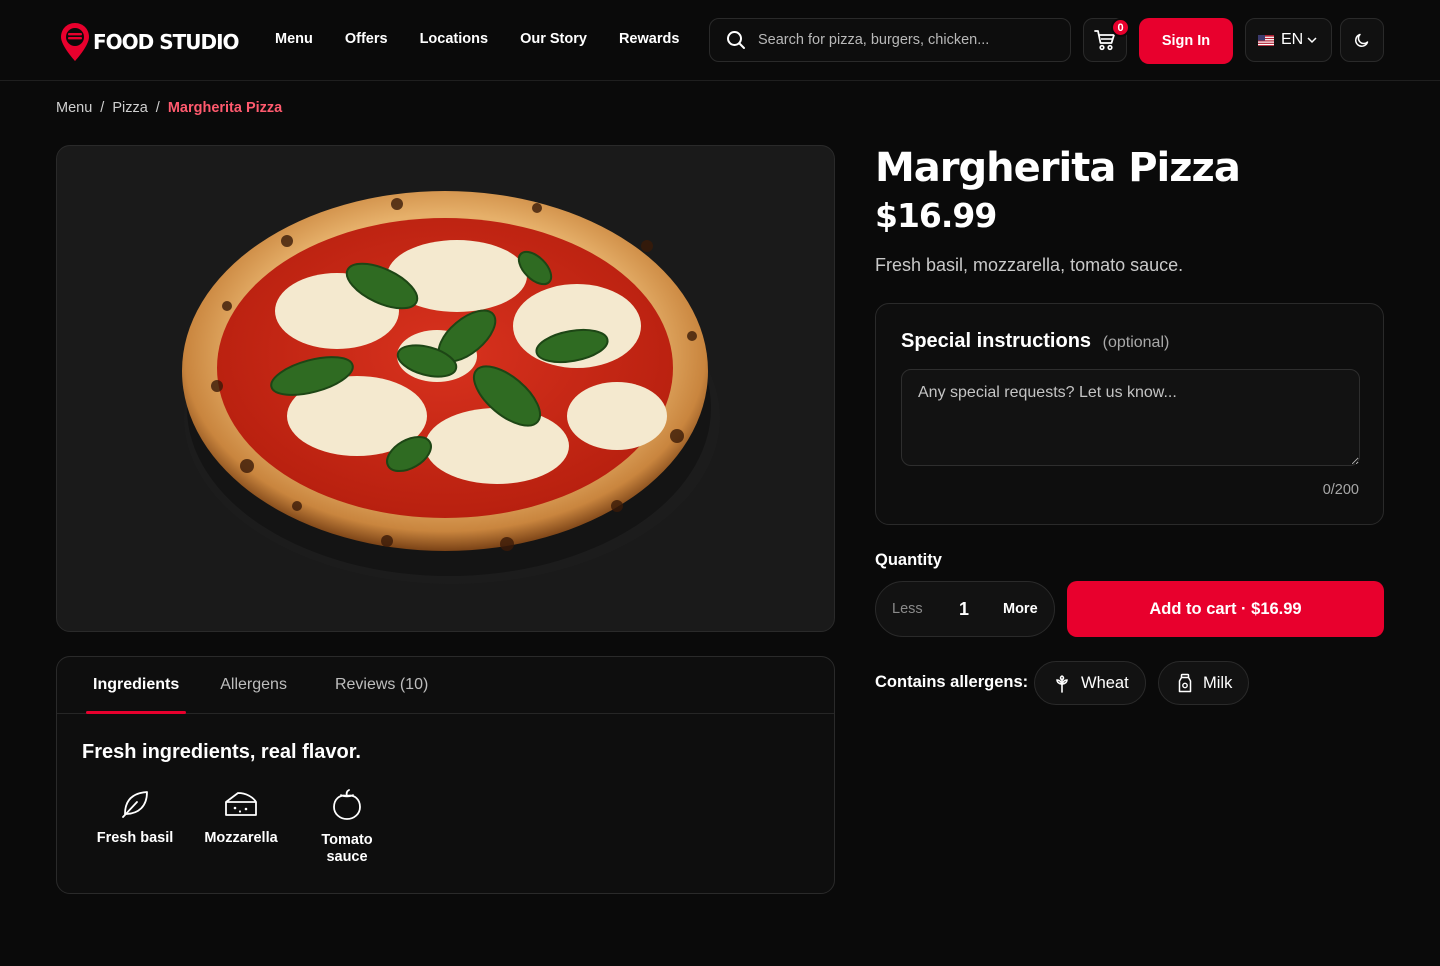 Image resolution: width=1440 pixels, height=966 pixels. I want to click on ingredient-item: Fresh basil, so click(135, 827).